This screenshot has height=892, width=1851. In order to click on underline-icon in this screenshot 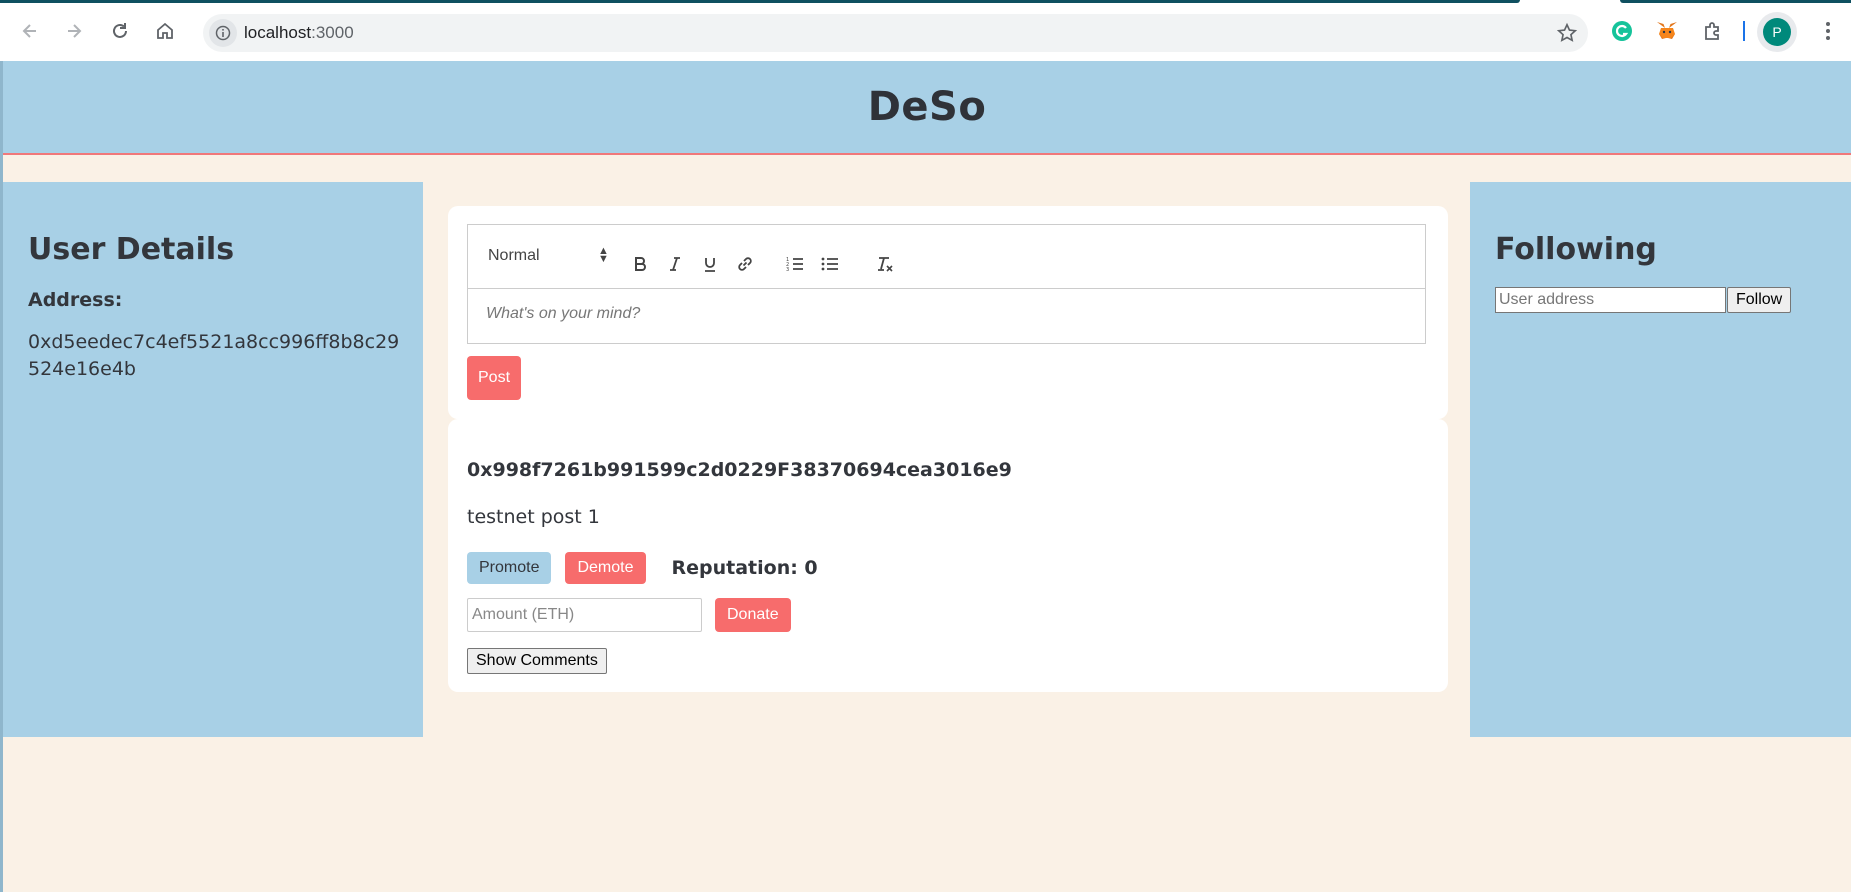, I will do `click(710, 264)`.